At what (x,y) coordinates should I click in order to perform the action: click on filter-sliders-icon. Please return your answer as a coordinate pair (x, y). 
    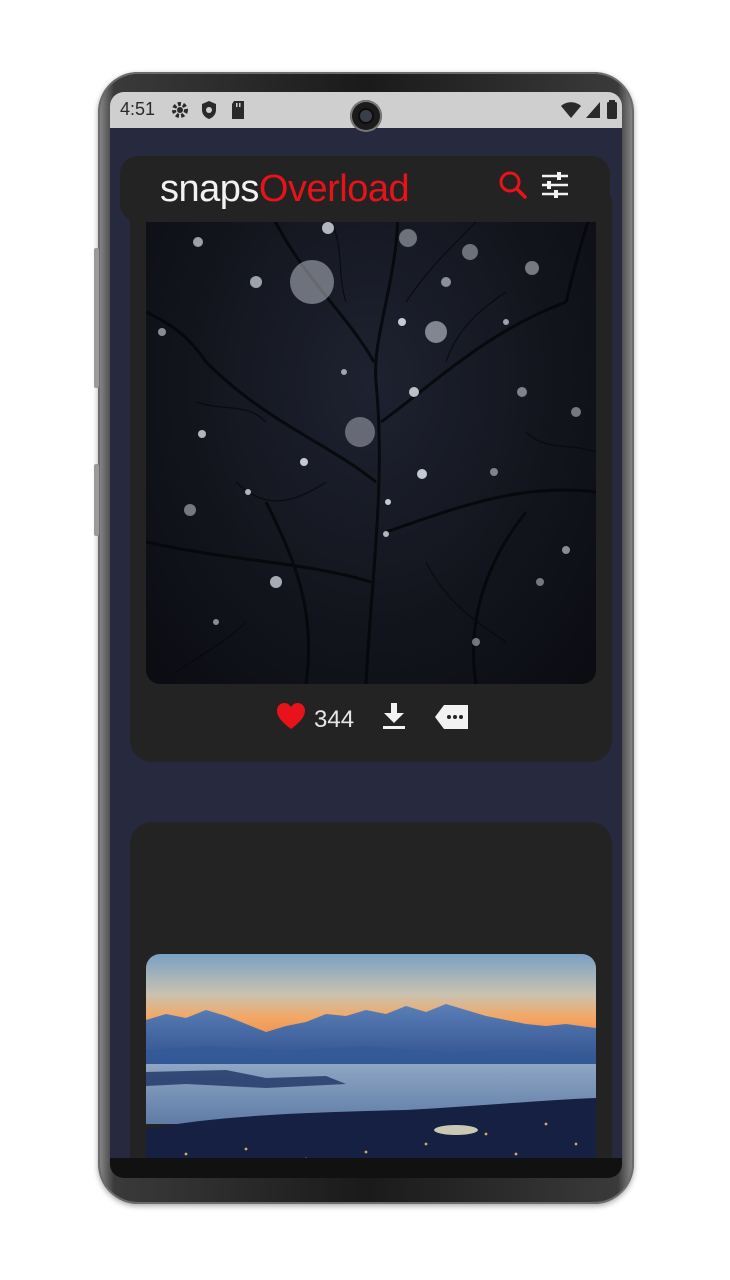
    Looking at the image, I should click on (555, 185).